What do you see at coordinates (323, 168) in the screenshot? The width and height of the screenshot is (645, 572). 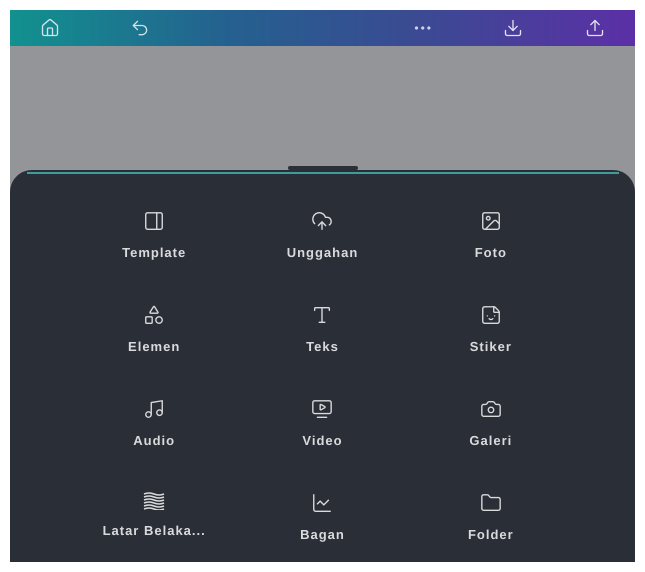 I see `drag-handle` at bounding box center [323, 168].